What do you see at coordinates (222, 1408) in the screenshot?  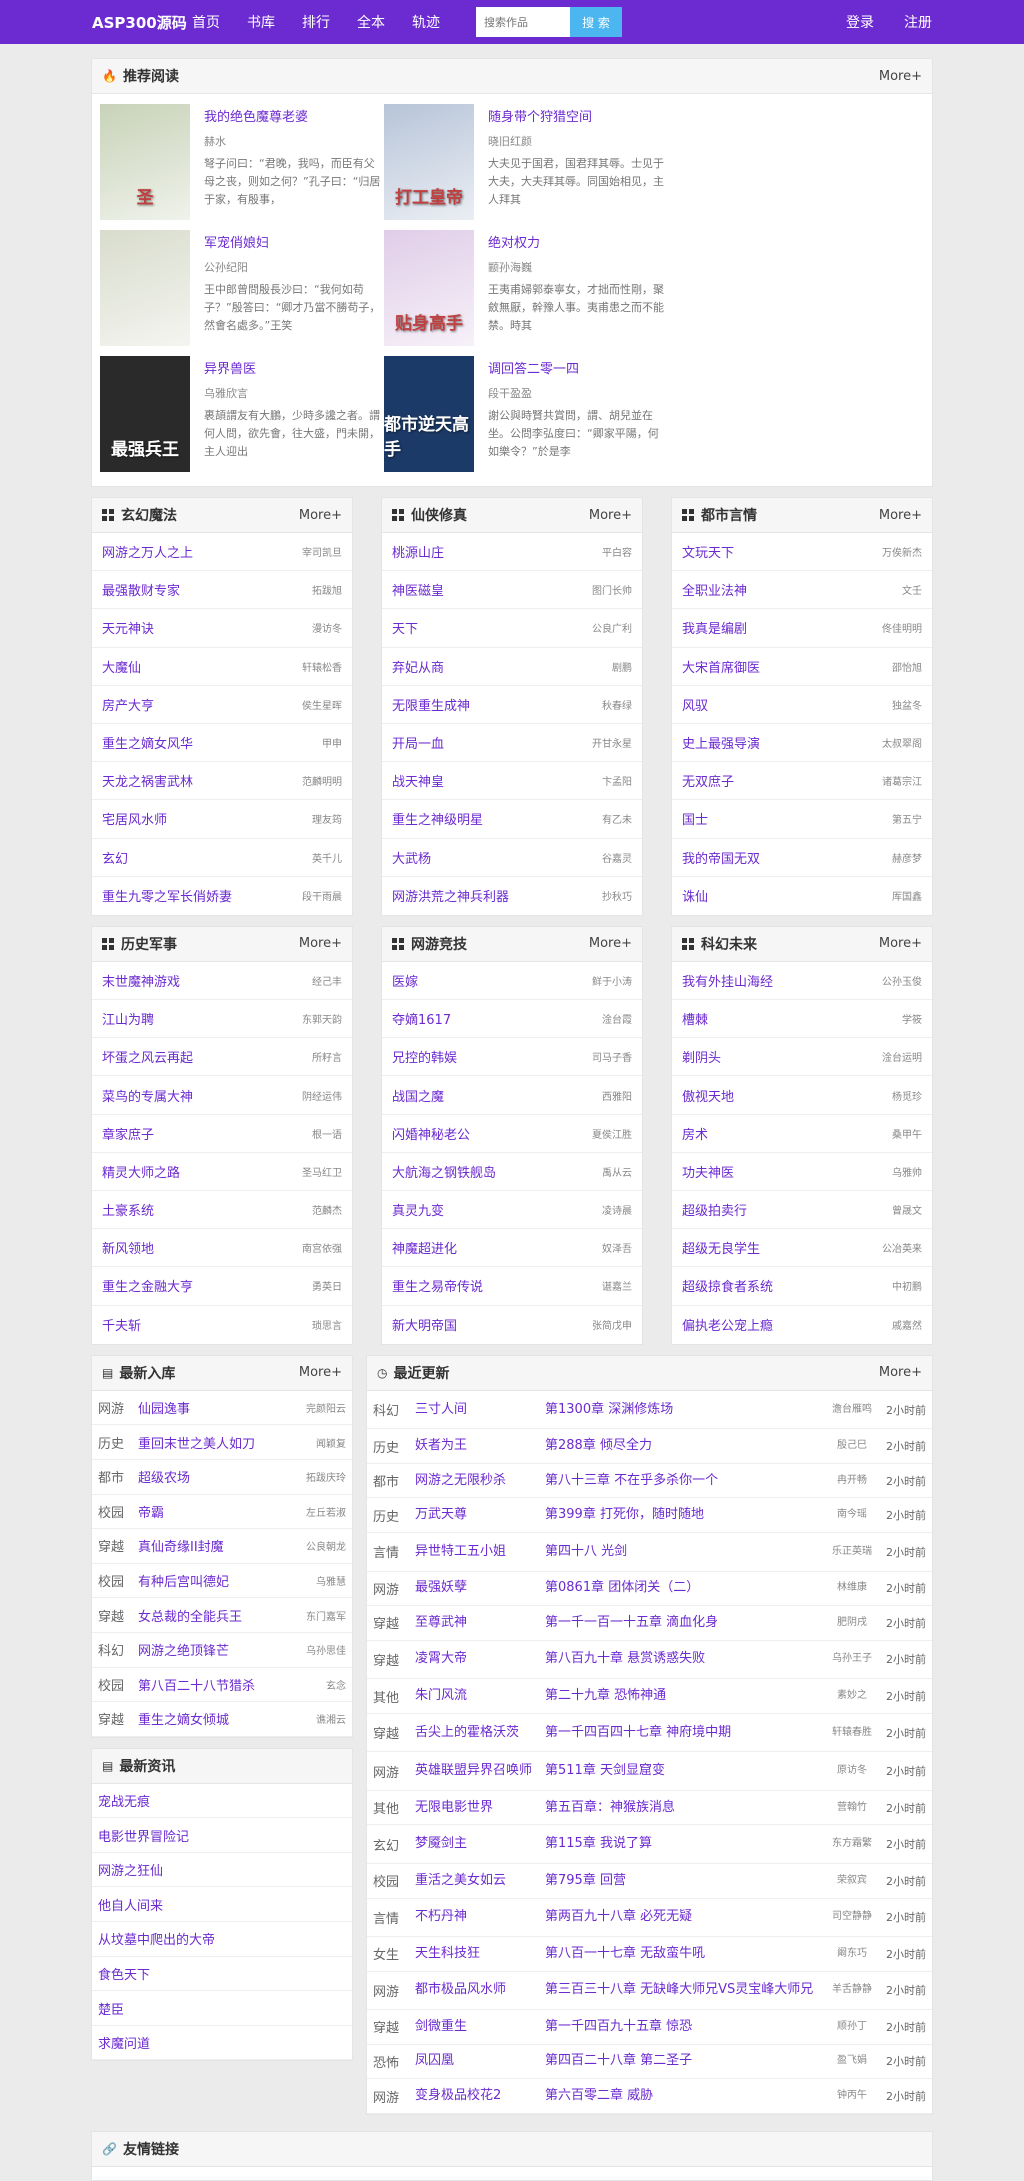 I see `latest-row: 网游 仙园逸事 完颜阳云` at bounding box center [222, 1408].